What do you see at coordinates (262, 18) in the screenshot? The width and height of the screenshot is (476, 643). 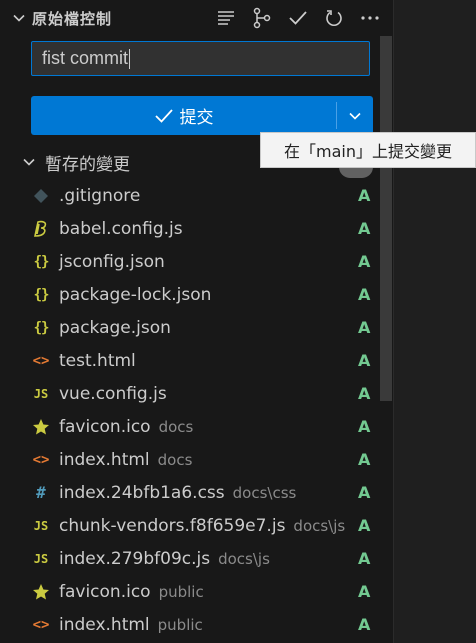 I see `branch-graph-icon` at bounding box center [262, 18].